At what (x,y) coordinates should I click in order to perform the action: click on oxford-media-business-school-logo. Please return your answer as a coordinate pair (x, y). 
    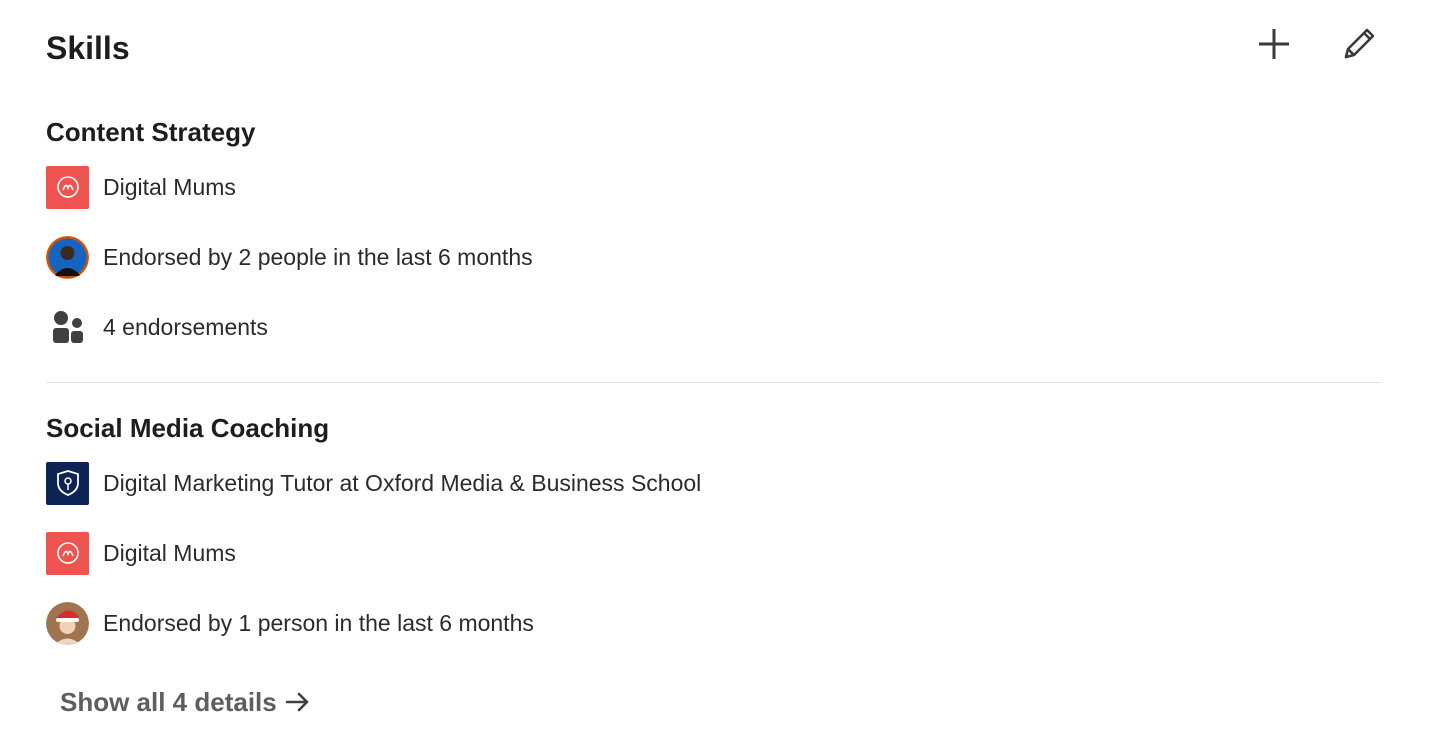
    Looking at the image, I should click on (67, 483).